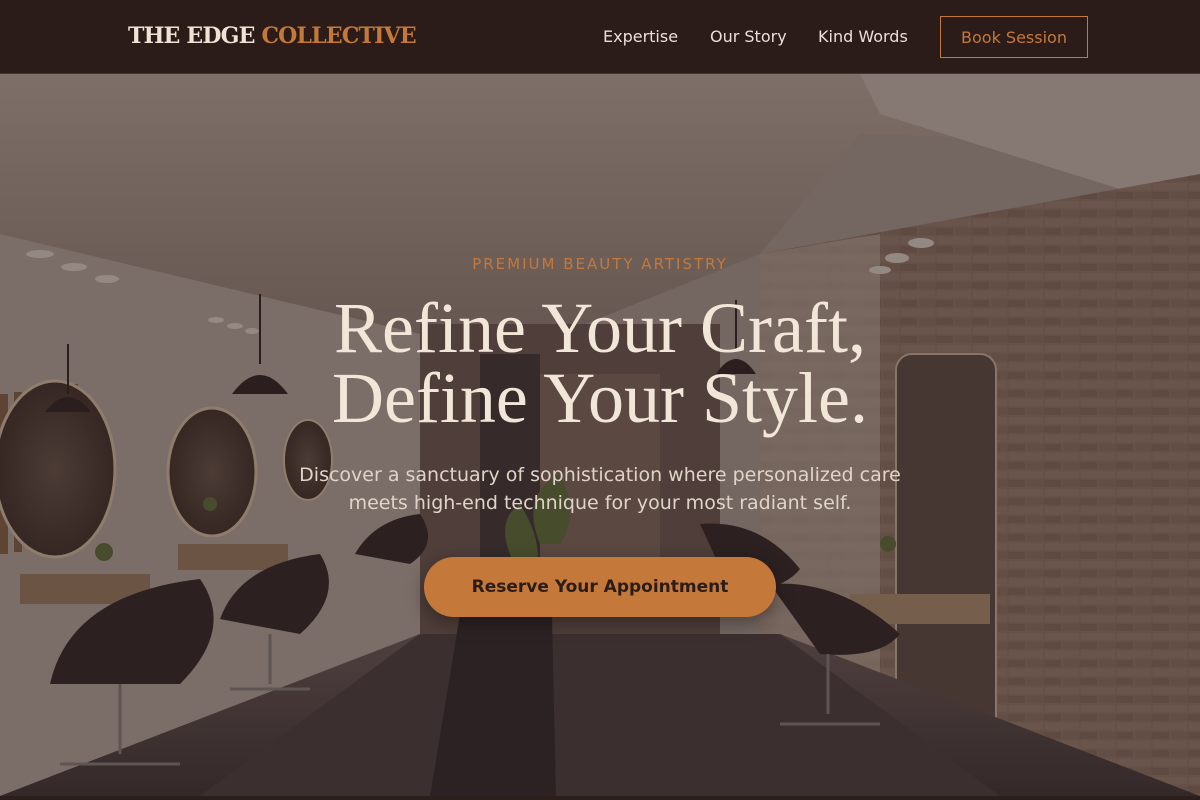 The width and height of the screenshot is (1200, 800). I want to click on nav-link-our-story: Our Story, so click(748, 36).